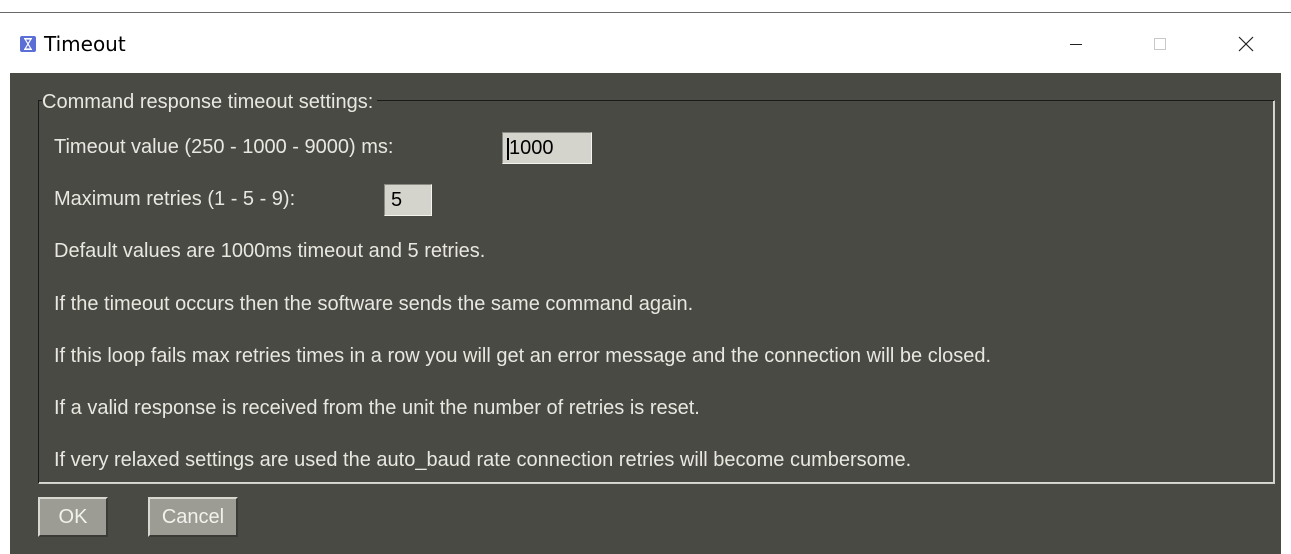  Describe the element at coordinates (210, 102) in the screenshot. I see `group-title: Command response timeout settings:` at that location.